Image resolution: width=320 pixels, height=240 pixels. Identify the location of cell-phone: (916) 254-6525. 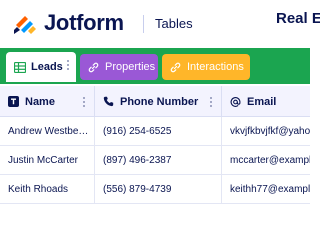
(158, 131).